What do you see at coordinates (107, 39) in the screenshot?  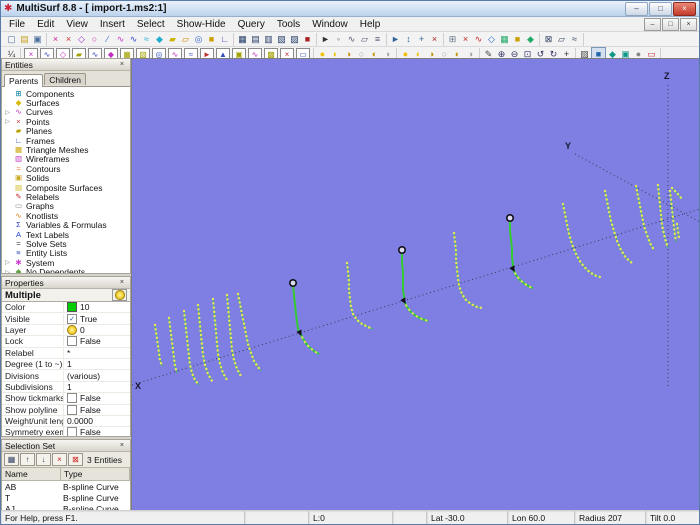 I see `line-icon: ∕` at bounding box center [107, 39].